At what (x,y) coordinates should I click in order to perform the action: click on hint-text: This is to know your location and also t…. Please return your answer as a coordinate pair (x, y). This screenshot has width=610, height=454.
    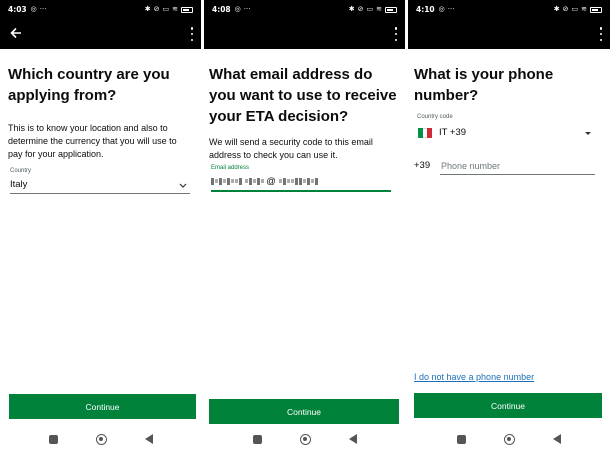
    Looking at the image, I should click on (92, 141).